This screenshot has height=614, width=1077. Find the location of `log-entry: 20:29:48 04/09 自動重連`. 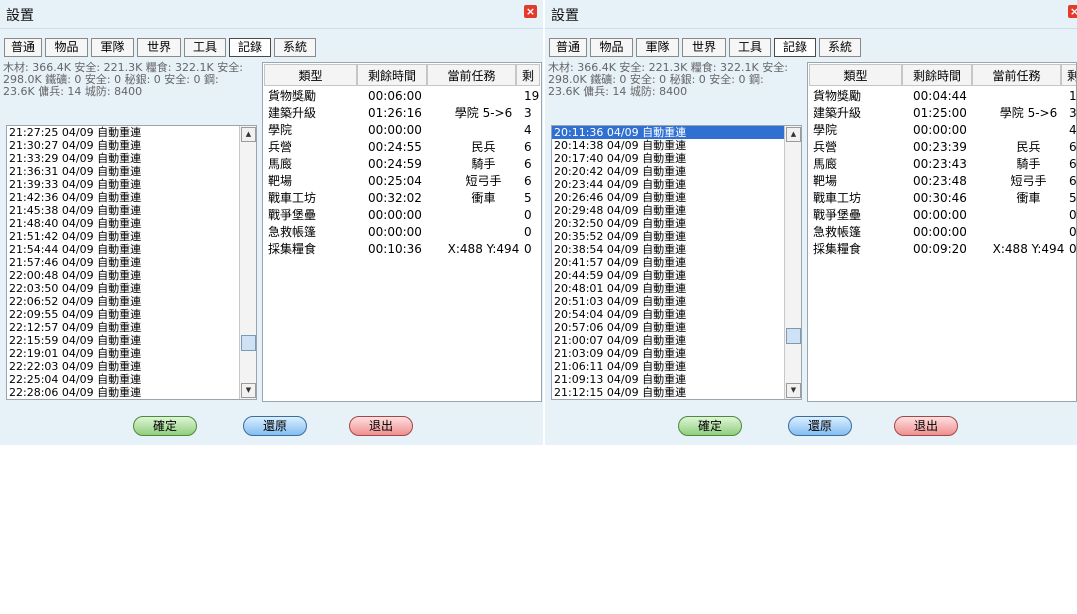

log-entry: 20:29:48 04/09 自動重連 is located at coordinates (676, 210).